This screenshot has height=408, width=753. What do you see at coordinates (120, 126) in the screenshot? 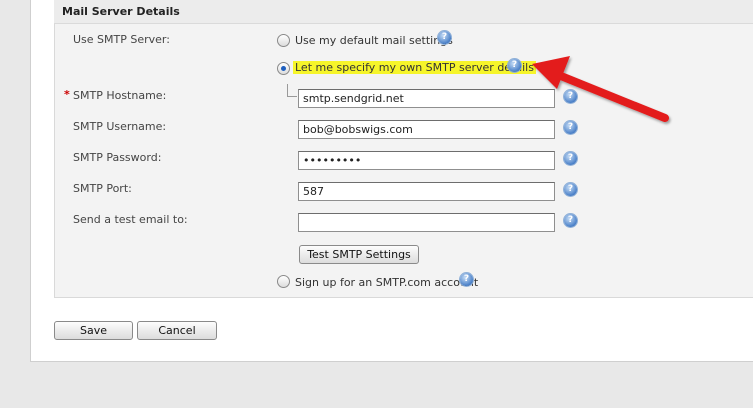
I see `smtp-username-label: SMTP Username:` at bounding box center [120, 126].